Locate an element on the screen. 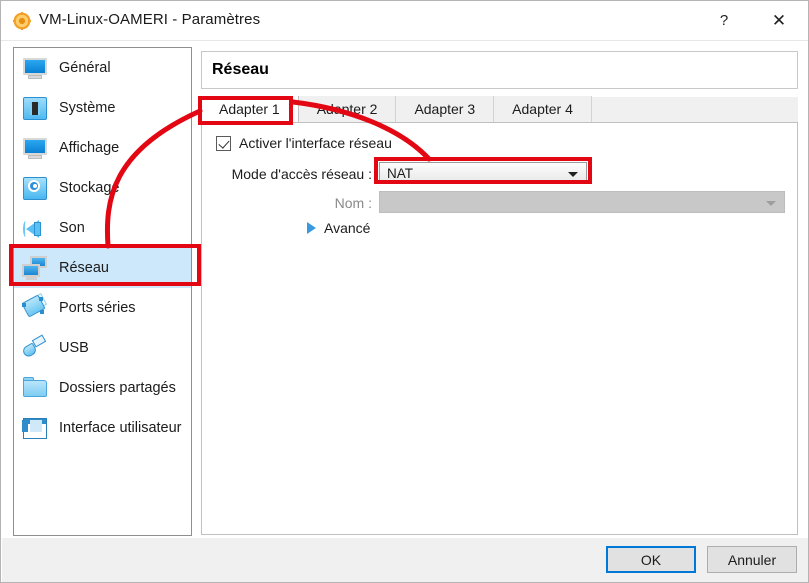 Image resolution: width=809 pixels, height=583 pixels. sidebar-item-ports-series: Ports séries is located at coordinates (102, 308).